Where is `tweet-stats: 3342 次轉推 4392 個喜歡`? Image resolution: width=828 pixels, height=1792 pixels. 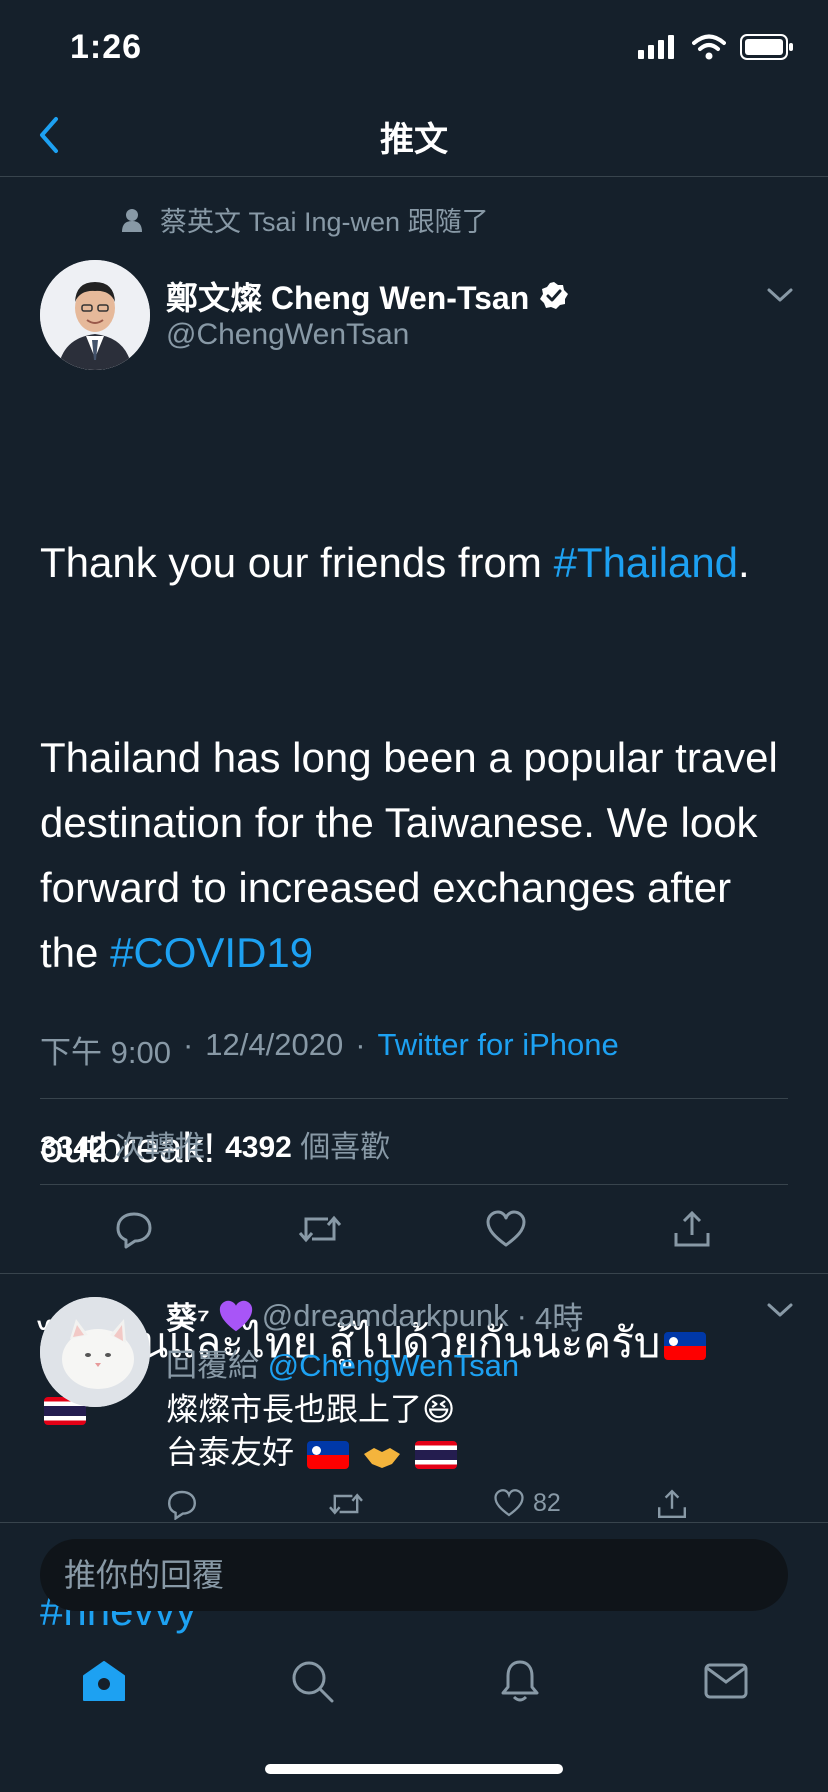 tweet-stats: 3342 次轉推 4392 個喜歡 is located at coordinates (215, 1144).